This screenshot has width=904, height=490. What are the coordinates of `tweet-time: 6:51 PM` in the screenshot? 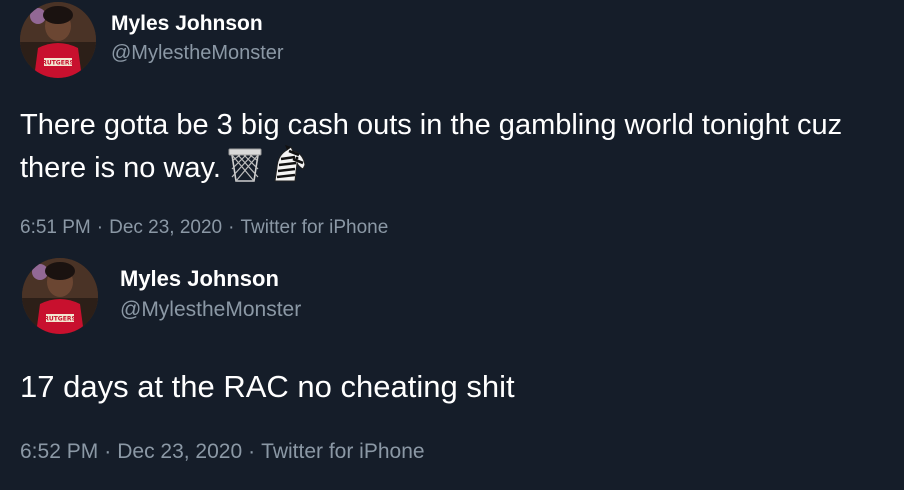 It's located at (55, 227).